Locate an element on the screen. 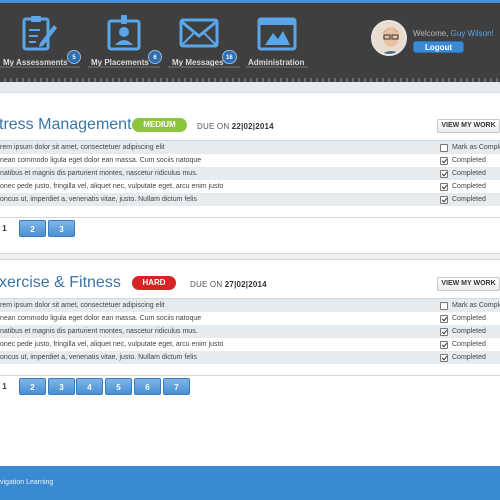 The width and height of the screenshot is (500, 500). id-badge-icon is located at coordinates (124, 33).